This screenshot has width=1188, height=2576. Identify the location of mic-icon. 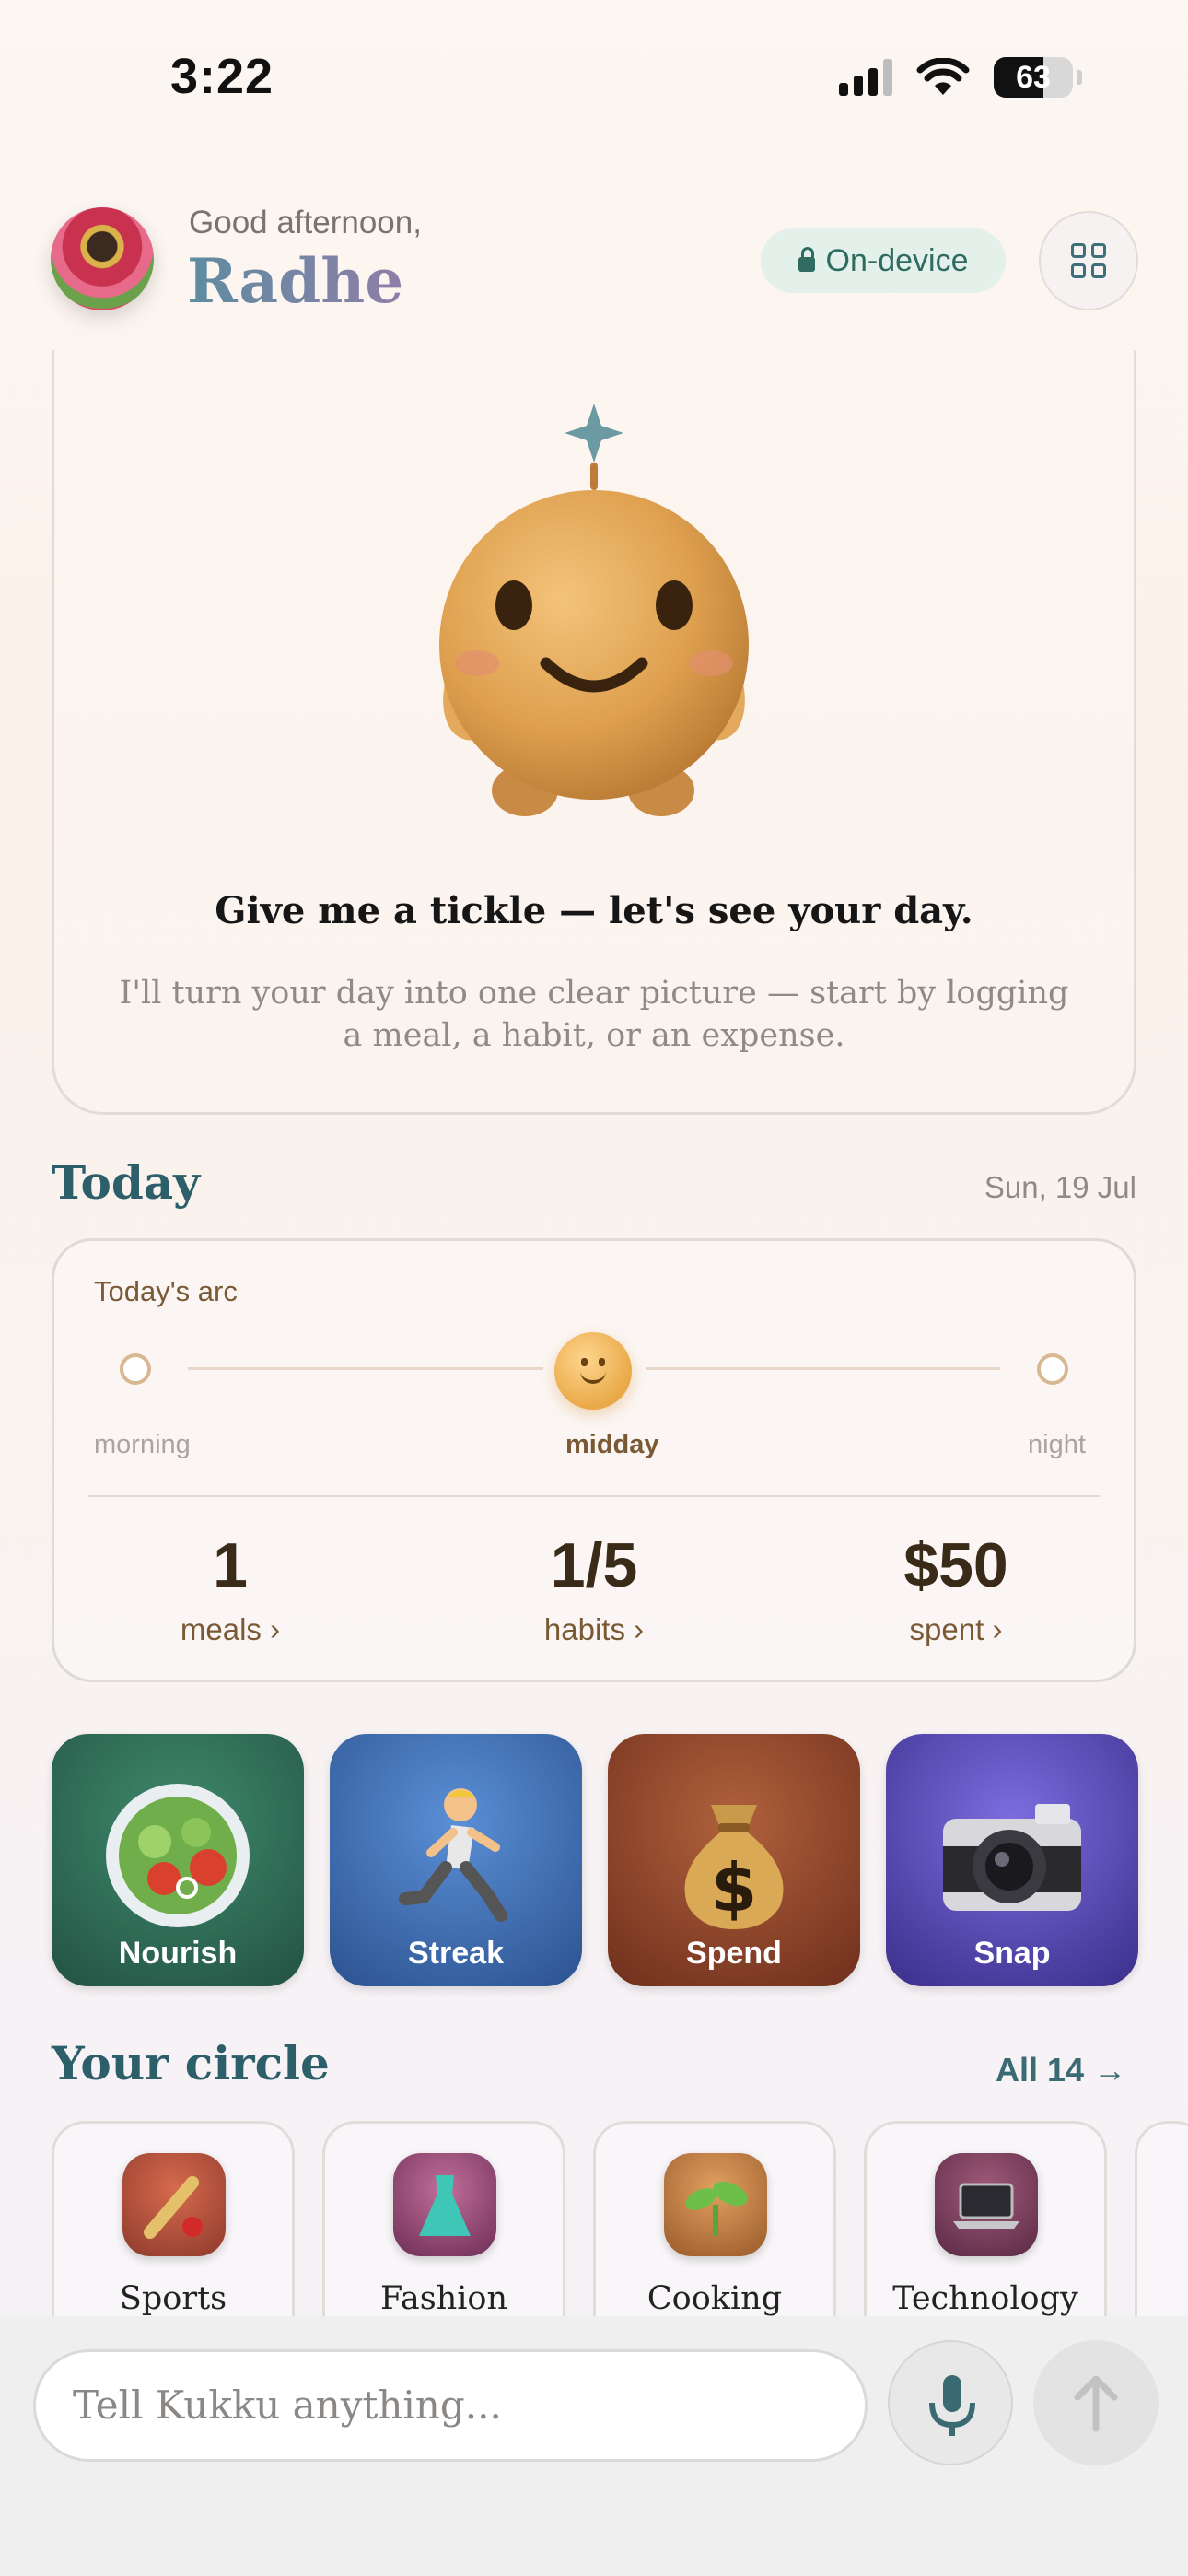
(952, 2405).